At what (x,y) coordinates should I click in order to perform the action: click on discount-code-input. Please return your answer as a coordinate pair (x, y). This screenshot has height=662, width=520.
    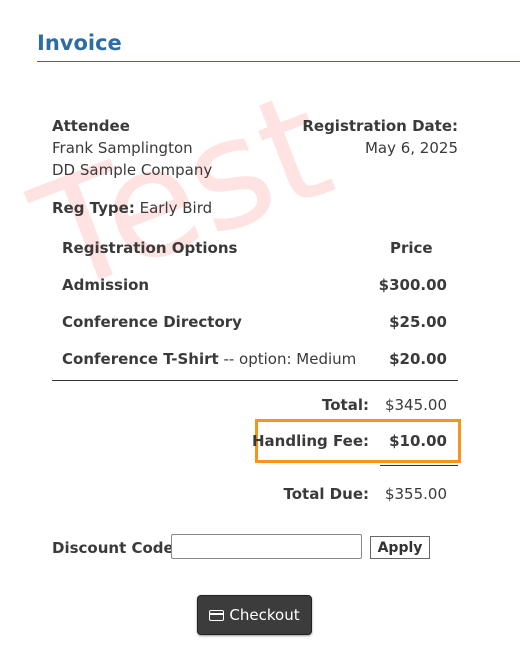
    Looking at the image, I should click on (266, 546).